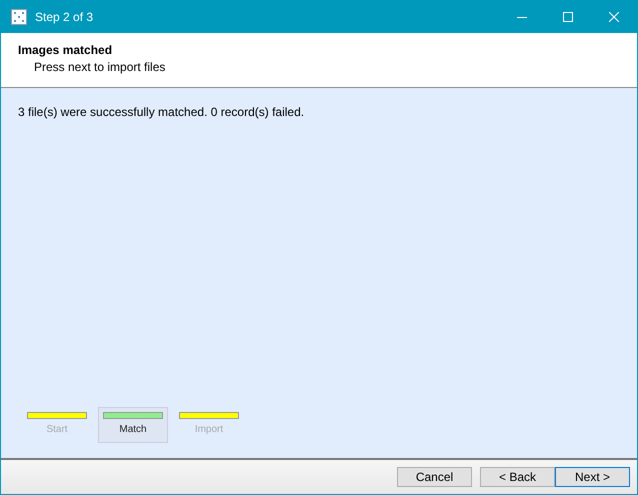 The image size is (638, 495). What do you see at coordinates (66, 50) in the screenshot?
I see `page-title: Images matched` at bounding box center [66, 50].